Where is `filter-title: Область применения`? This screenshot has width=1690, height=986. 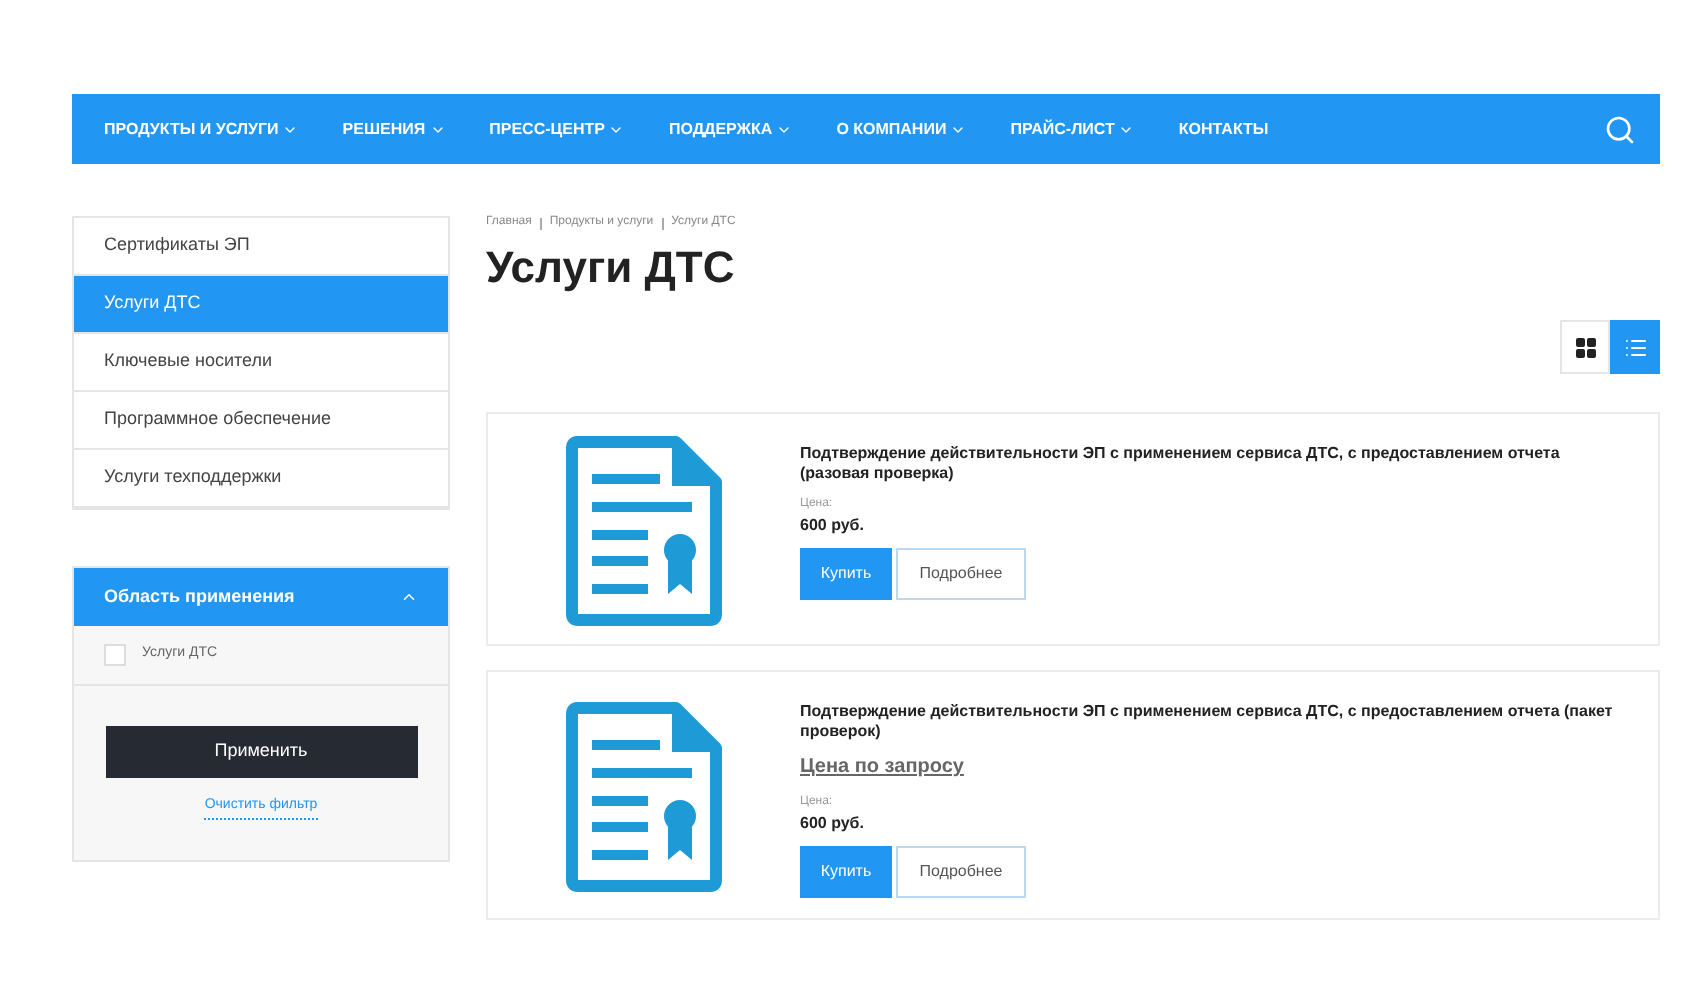
filter-title: Область применения is located at coordinates (199, 596).